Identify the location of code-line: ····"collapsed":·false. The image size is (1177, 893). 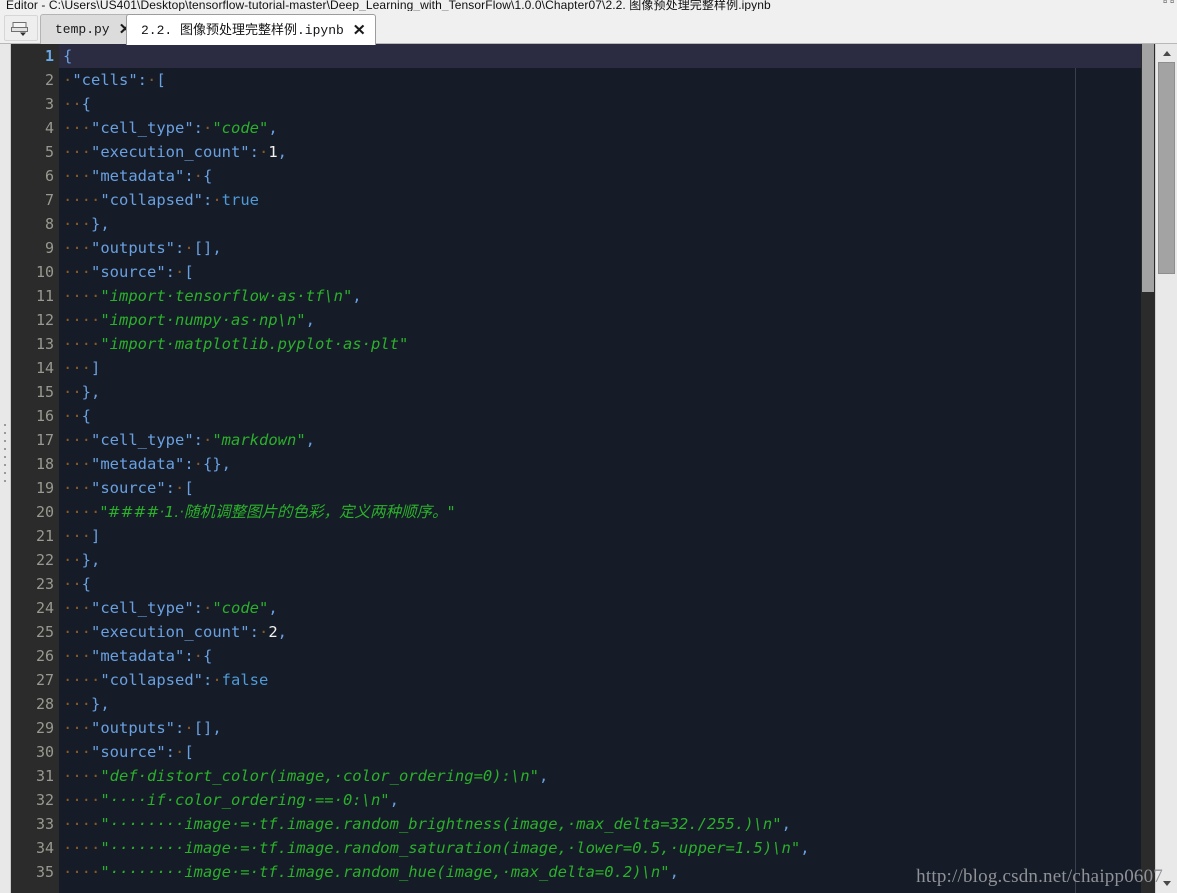
(607, 680).